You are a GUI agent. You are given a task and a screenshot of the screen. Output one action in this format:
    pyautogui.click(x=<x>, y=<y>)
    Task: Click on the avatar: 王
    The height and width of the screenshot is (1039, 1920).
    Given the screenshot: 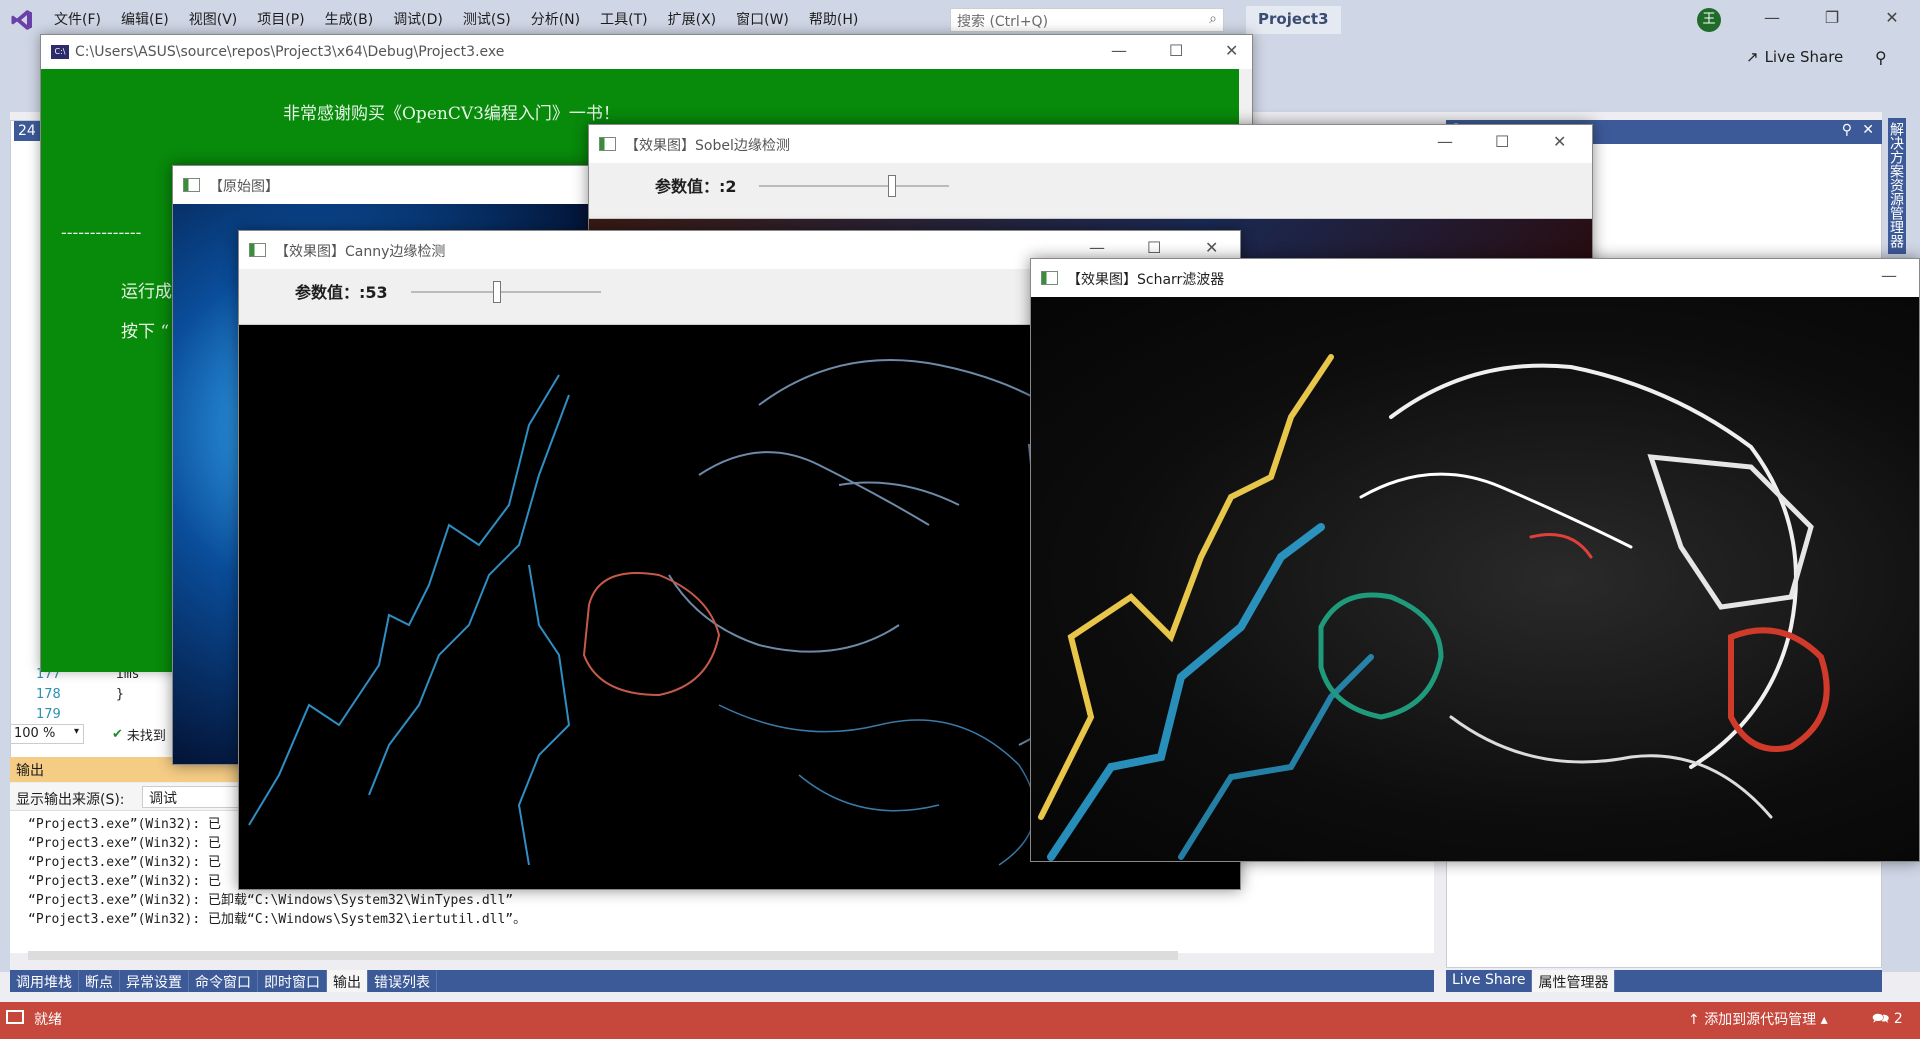 What is the action you would take?
    pyautogui.click(x=1709, y=20)
    